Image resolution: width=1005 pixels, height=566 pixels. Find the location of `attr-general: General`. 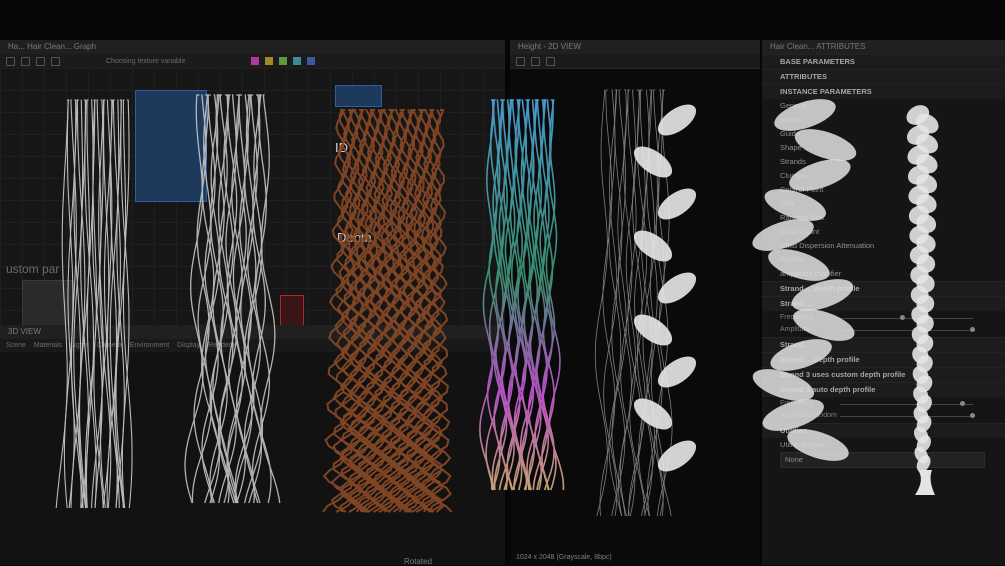

attr-general: General is located at coordinates (883, 106).